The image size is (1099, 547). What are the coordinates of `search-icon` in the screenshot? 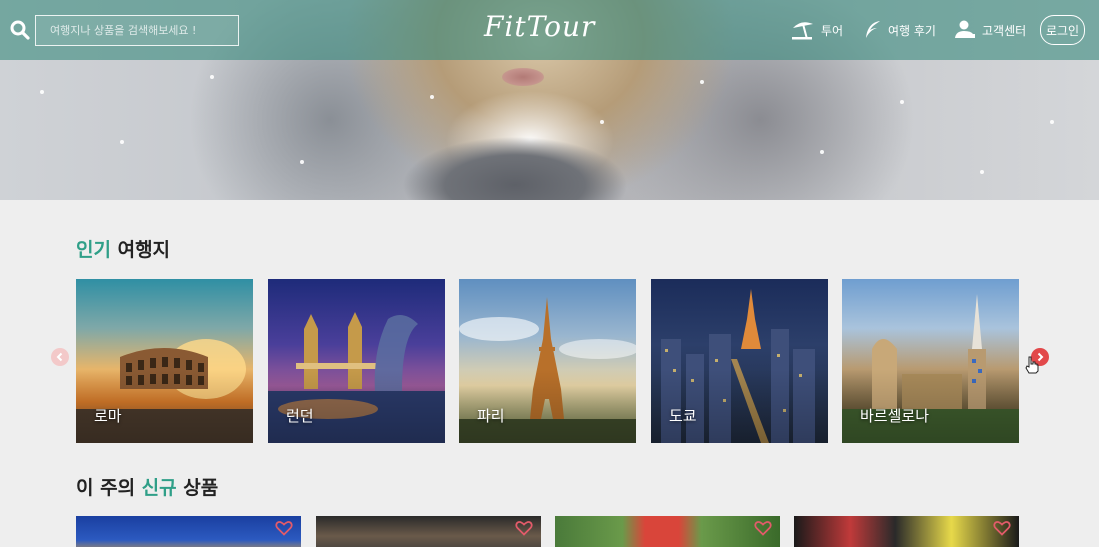 It's located at (20, 30).